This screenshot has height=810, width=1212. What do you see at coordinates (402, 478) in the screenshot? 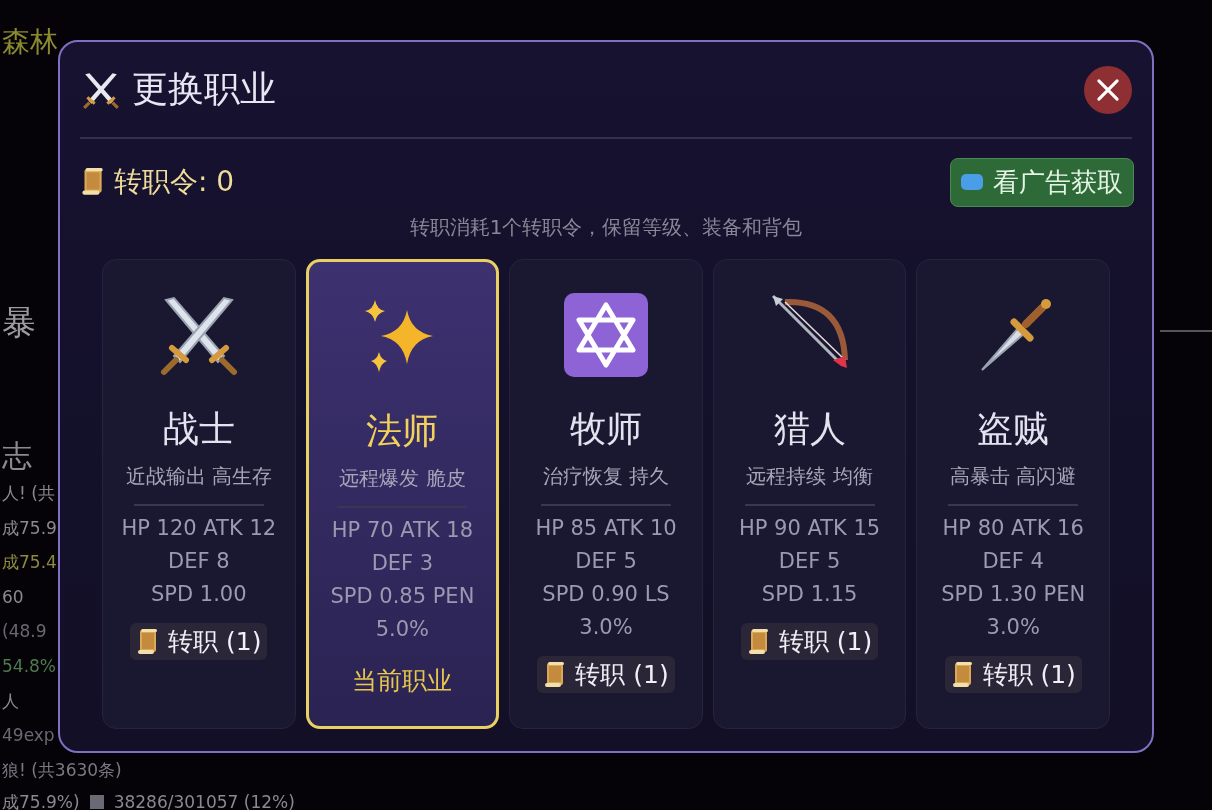
I see `class-traits: 远程爆发 脆皮` at bounding box center [402, 478].